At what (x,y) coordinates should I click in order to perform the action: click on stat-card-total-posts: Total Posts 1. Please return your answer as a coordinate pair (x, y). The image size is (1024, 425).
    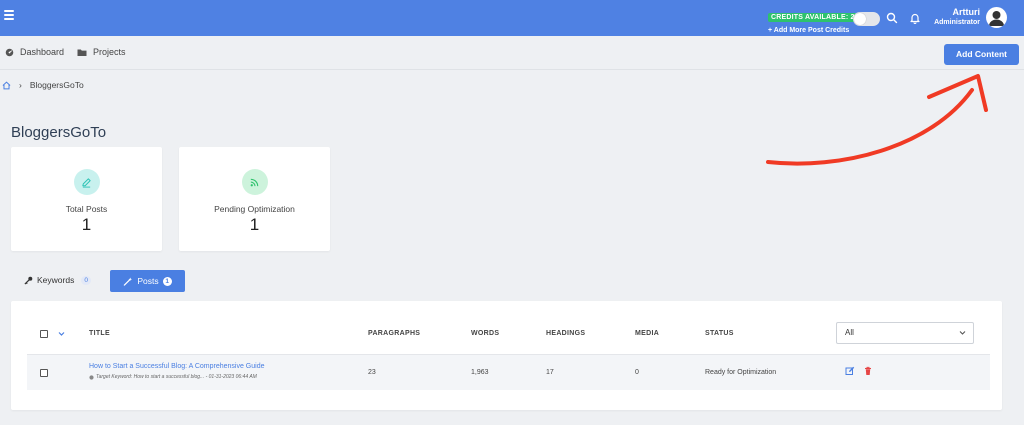
    Looking at the image, I should click on (86, 199).